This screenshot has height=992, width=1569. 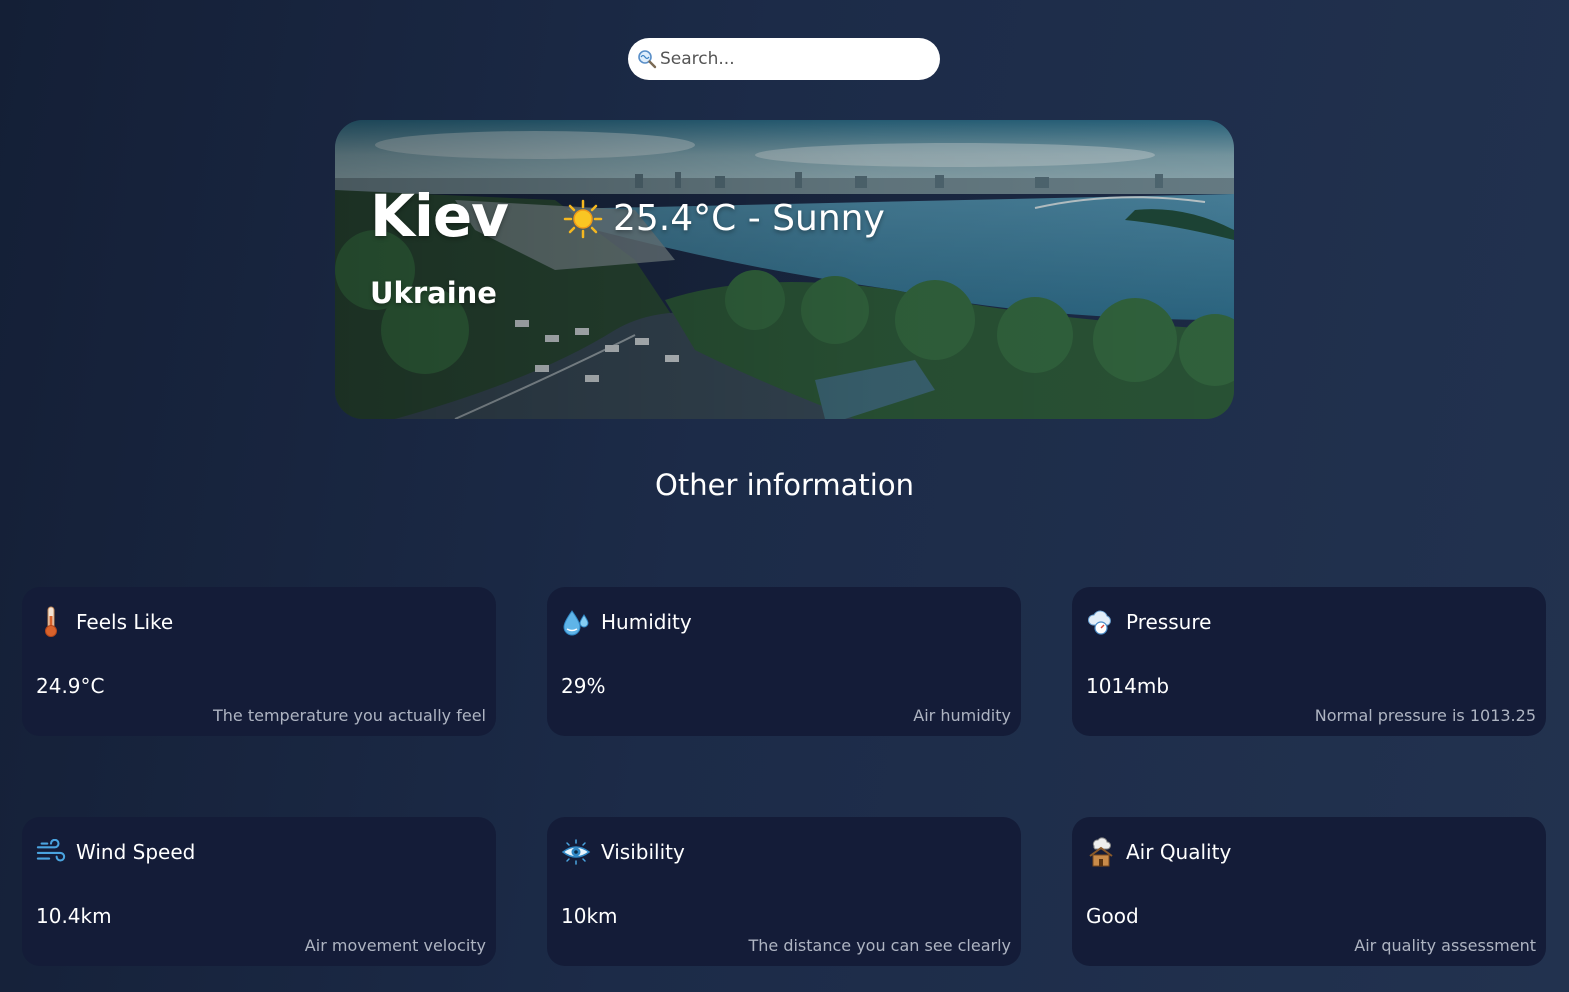 What do you see at coordinates (589, 916) in the screenshot?
I see `card-value: 10km` at bounding box center [589, 916].